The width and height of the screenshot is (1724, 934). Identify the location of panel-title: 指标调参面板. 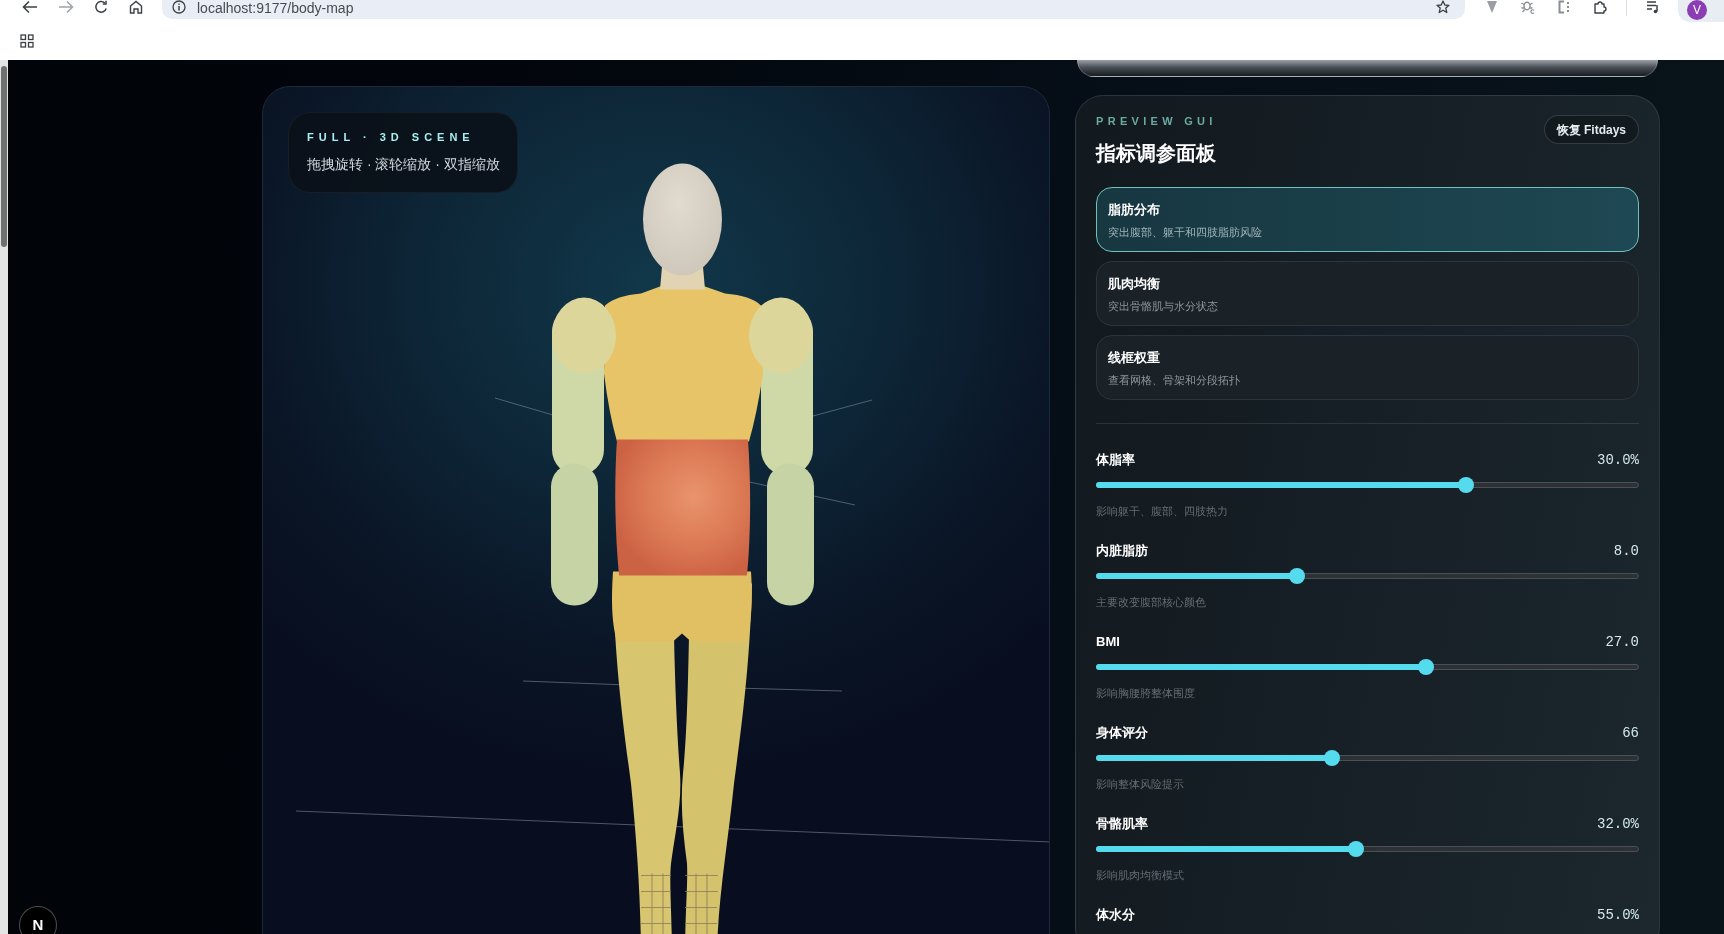
(1156, 153).